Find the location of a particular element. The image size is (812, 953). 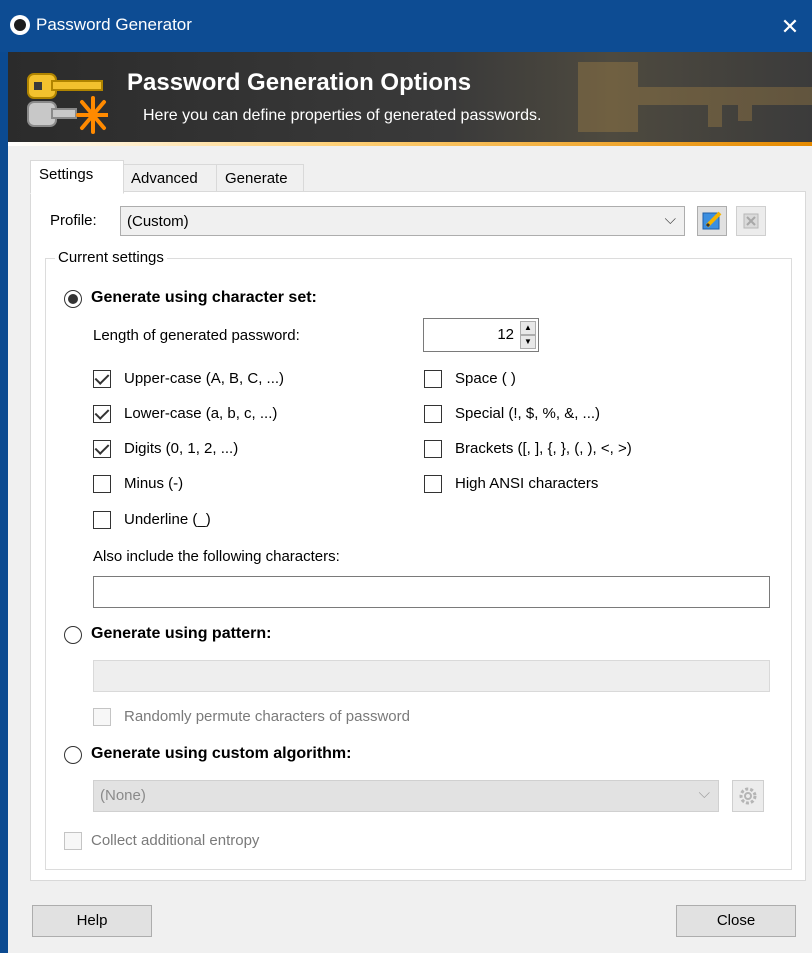

edit-profile-icon is located at coordinates (712, 220).